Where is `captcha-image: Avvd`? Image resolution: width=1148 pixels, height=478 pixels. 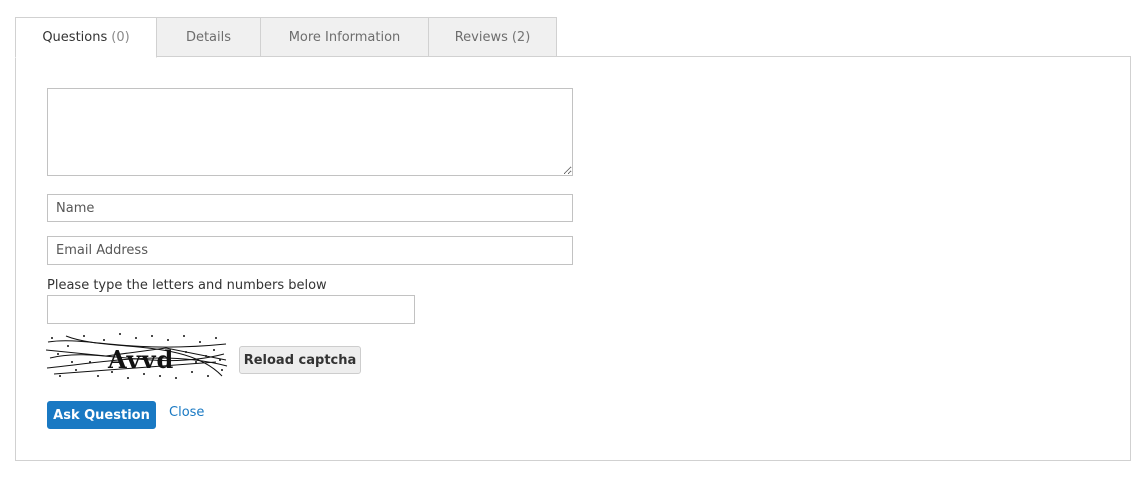
captcha-image: Avvd is located at coordinates (136, 356).